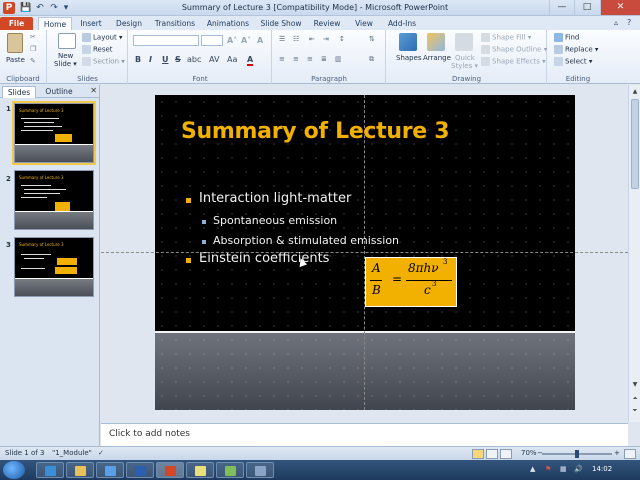  What do you see at coordinates (178, 59) in the screenshot?
I see `strikethrough-button: S` at bounding box center [178, 59].